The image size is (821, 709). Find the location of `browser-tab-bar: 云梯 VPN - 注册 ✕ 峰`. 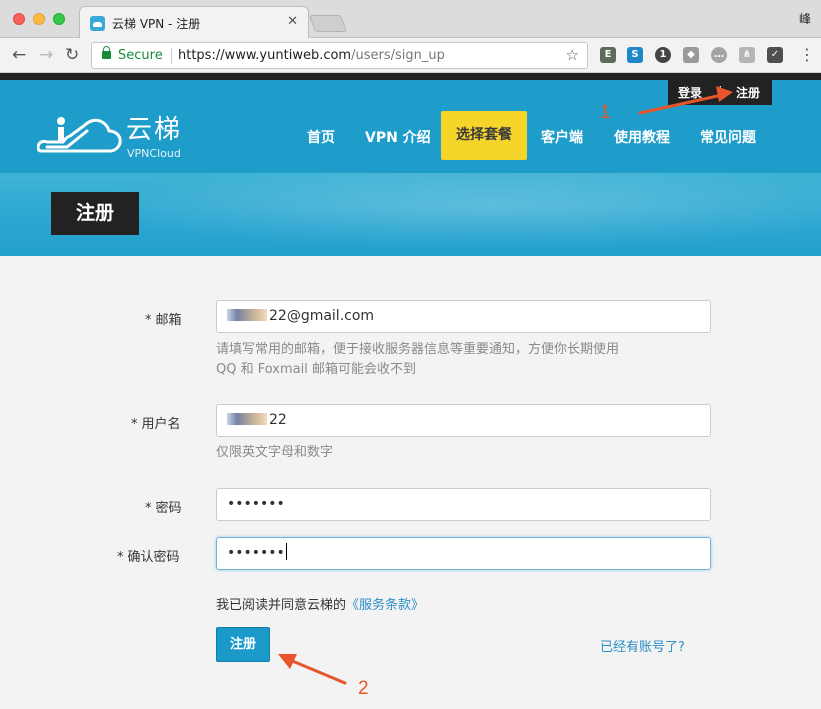

browser-tab-bar: 云梯 VPN - 注册 ✕ 峰 is located at coordinates (410, 19).